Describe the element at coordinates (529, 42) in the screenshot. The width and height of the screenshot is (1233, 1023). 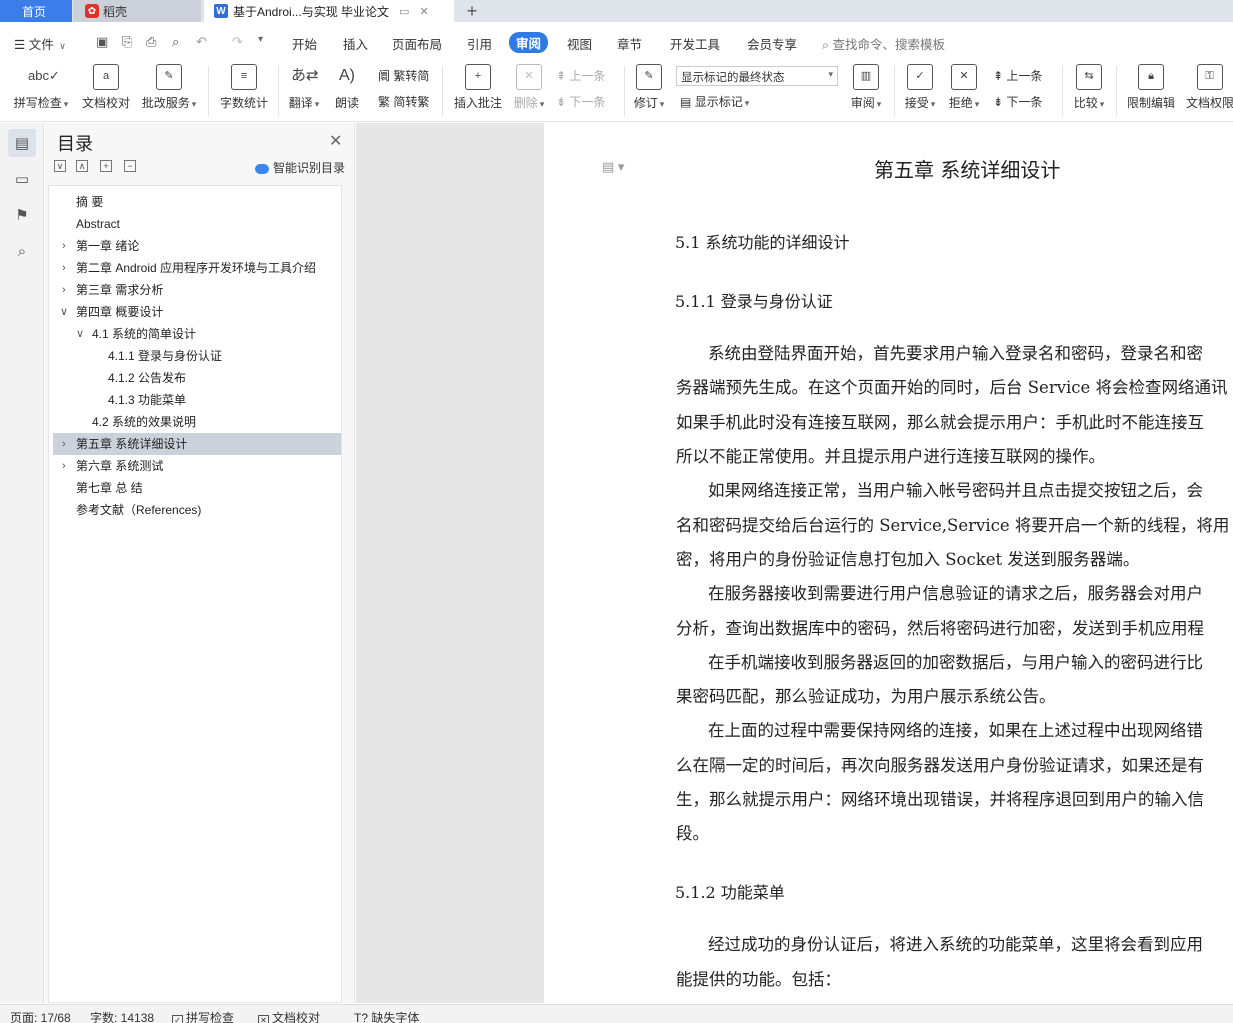
I see `menu-review: 审阅` at that location.